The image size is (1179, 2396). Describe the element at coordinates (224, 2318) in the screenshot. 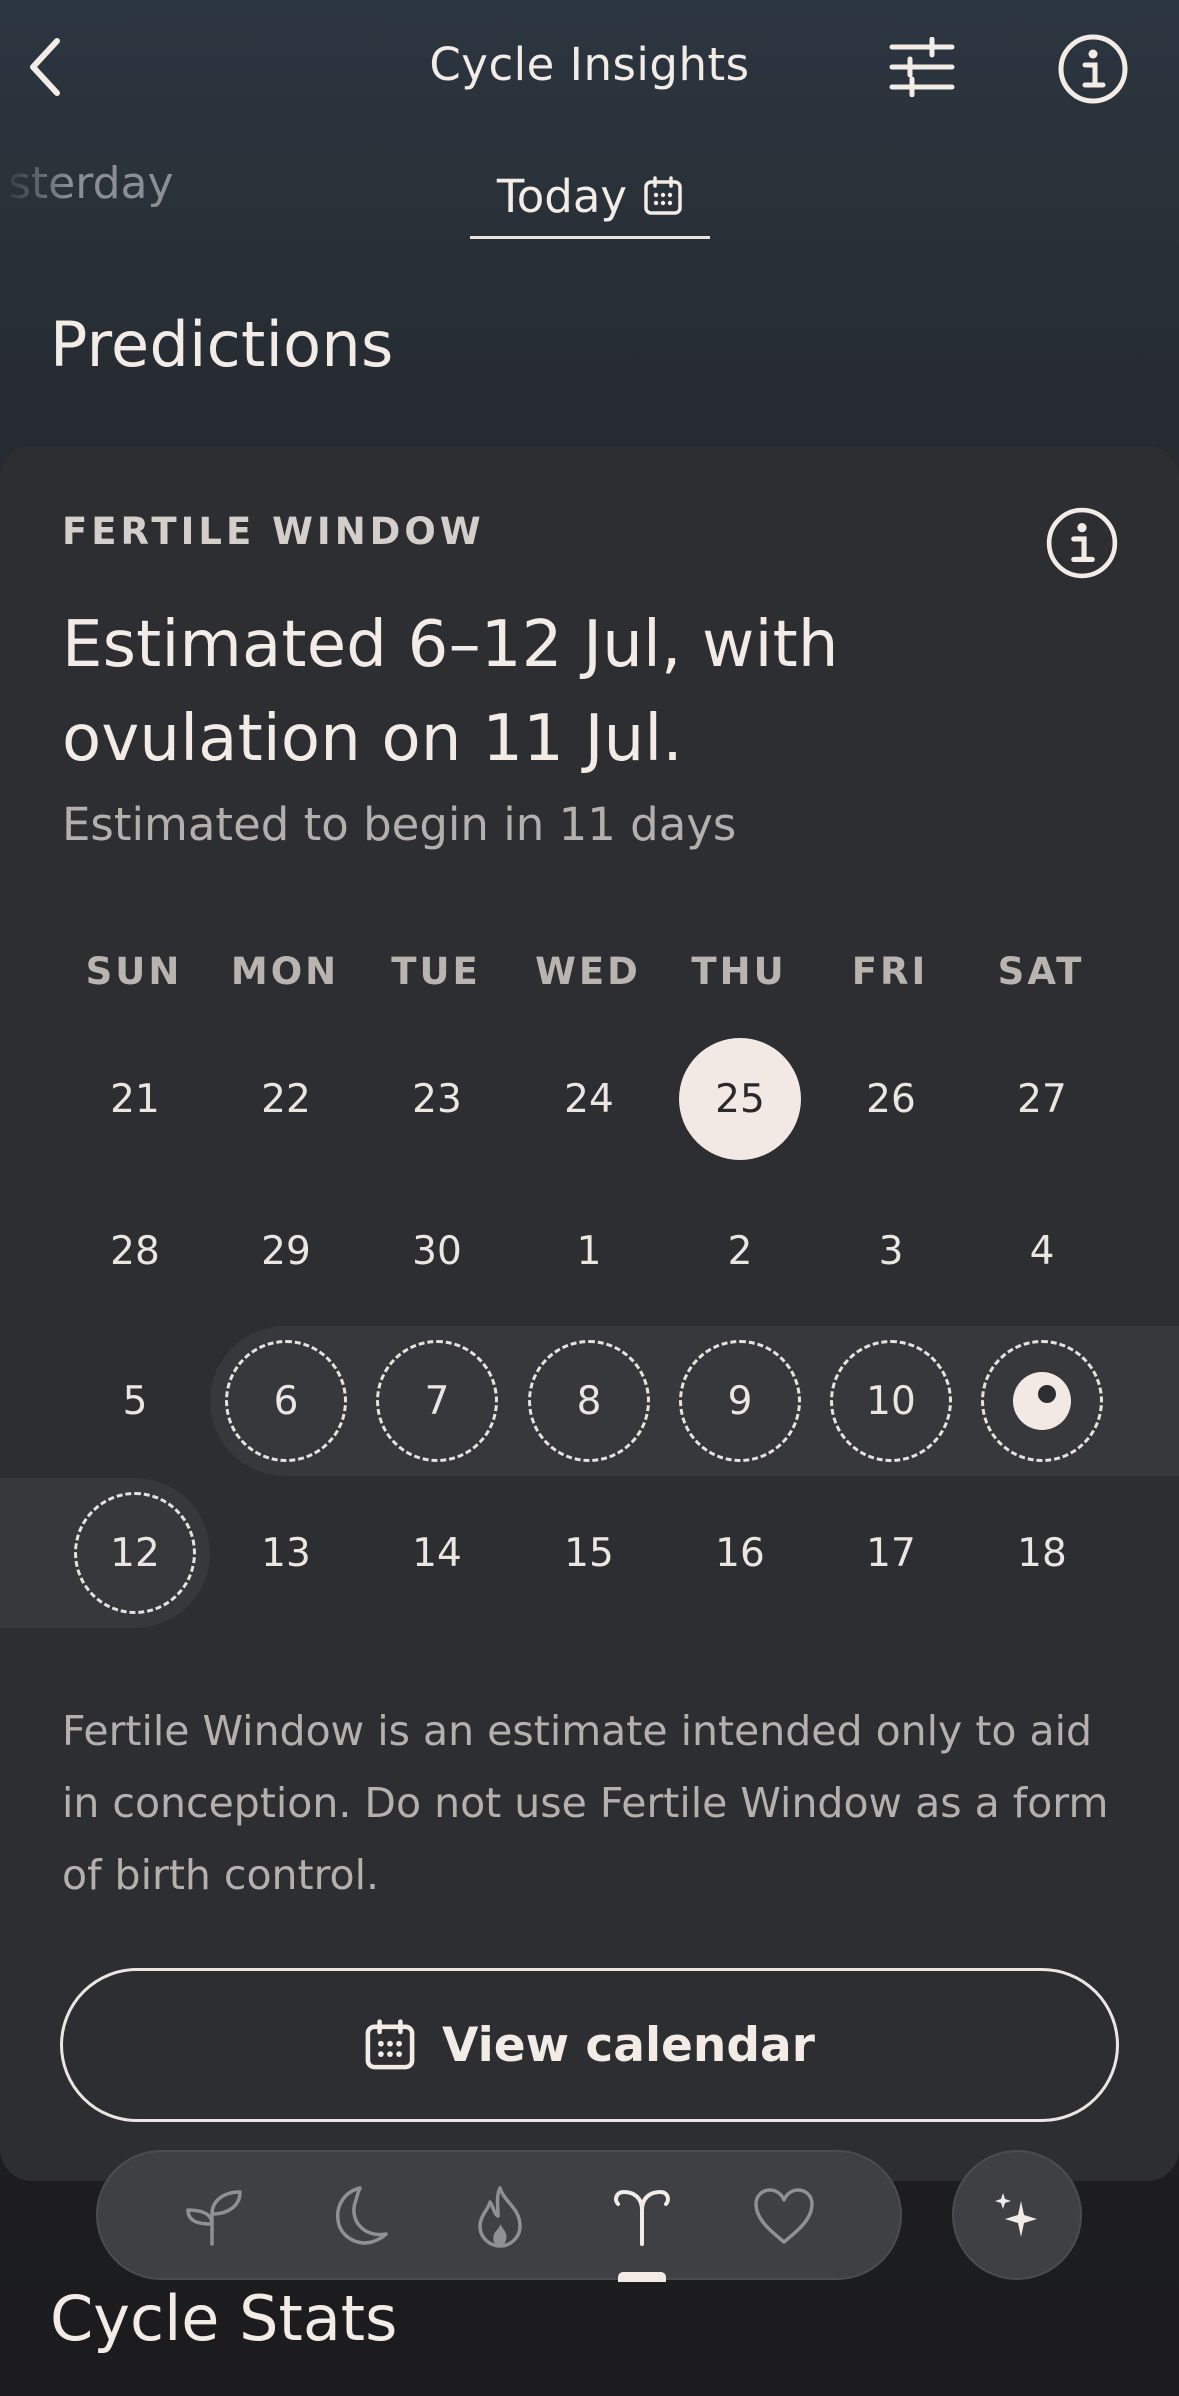

I see `cycle-stats-title: Cycle Stats` at that location.